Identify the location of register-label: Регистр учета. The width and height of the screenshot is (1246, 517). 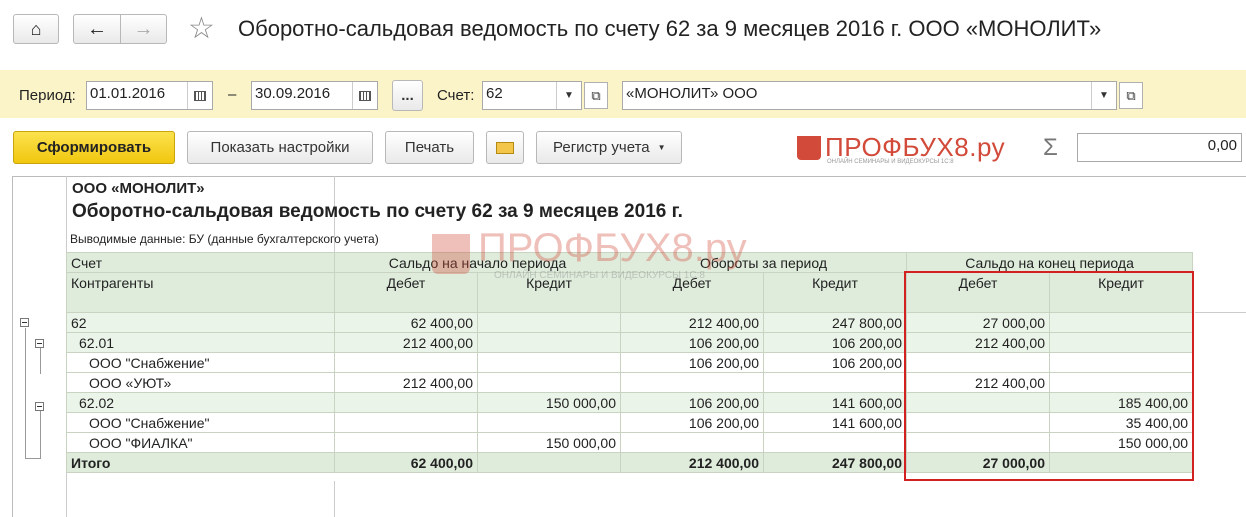
(601, 147).